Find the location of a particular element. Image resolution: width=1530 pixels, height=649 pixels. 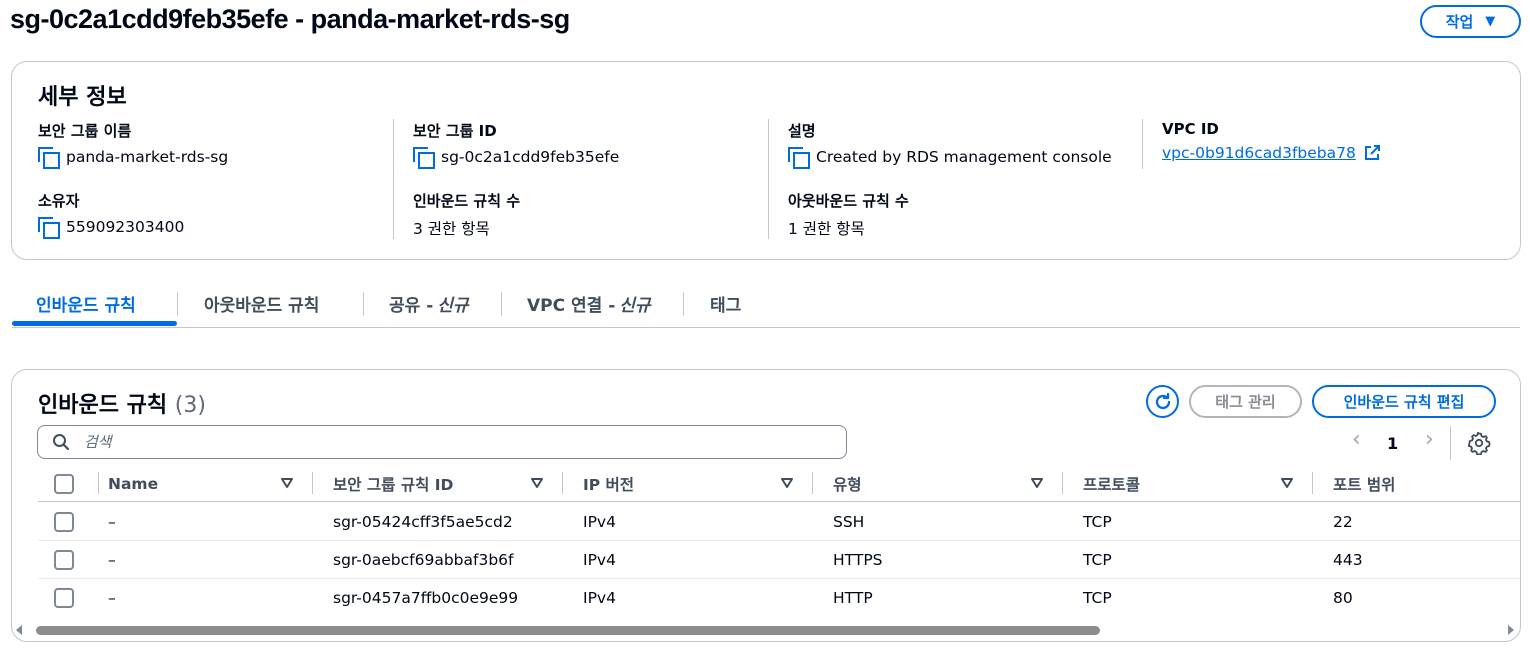

edit-inbound-rules-button: 인바운드 규칙 편집 is located at coordinates (1404, 401).